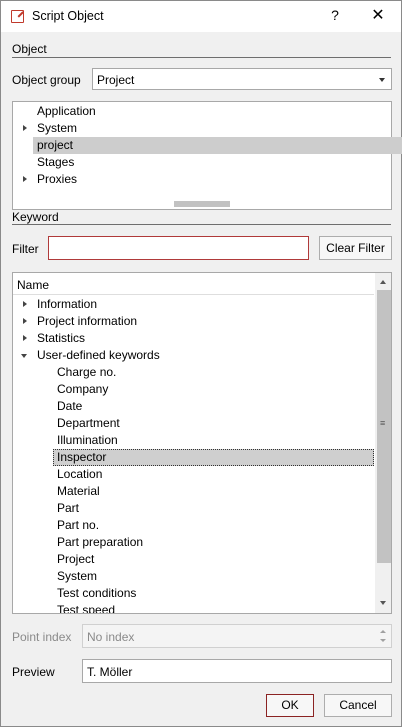  What do you see at coordinates (87, 321) in the screenshot?
I see `list-item-label: Project information` at bounding box center [87, 321].